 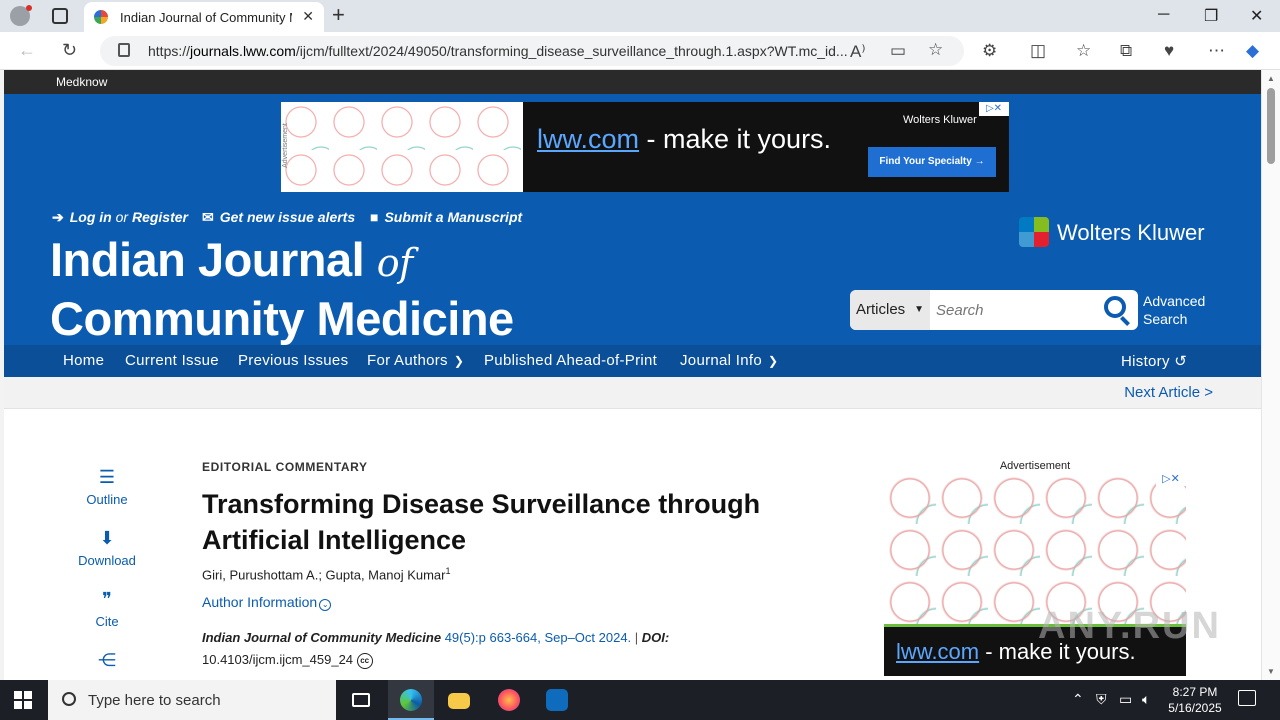 What do you see at coordinates (557, 700) in the screenshot?
I see `outlook-icon` at bounding box center [557, 700].